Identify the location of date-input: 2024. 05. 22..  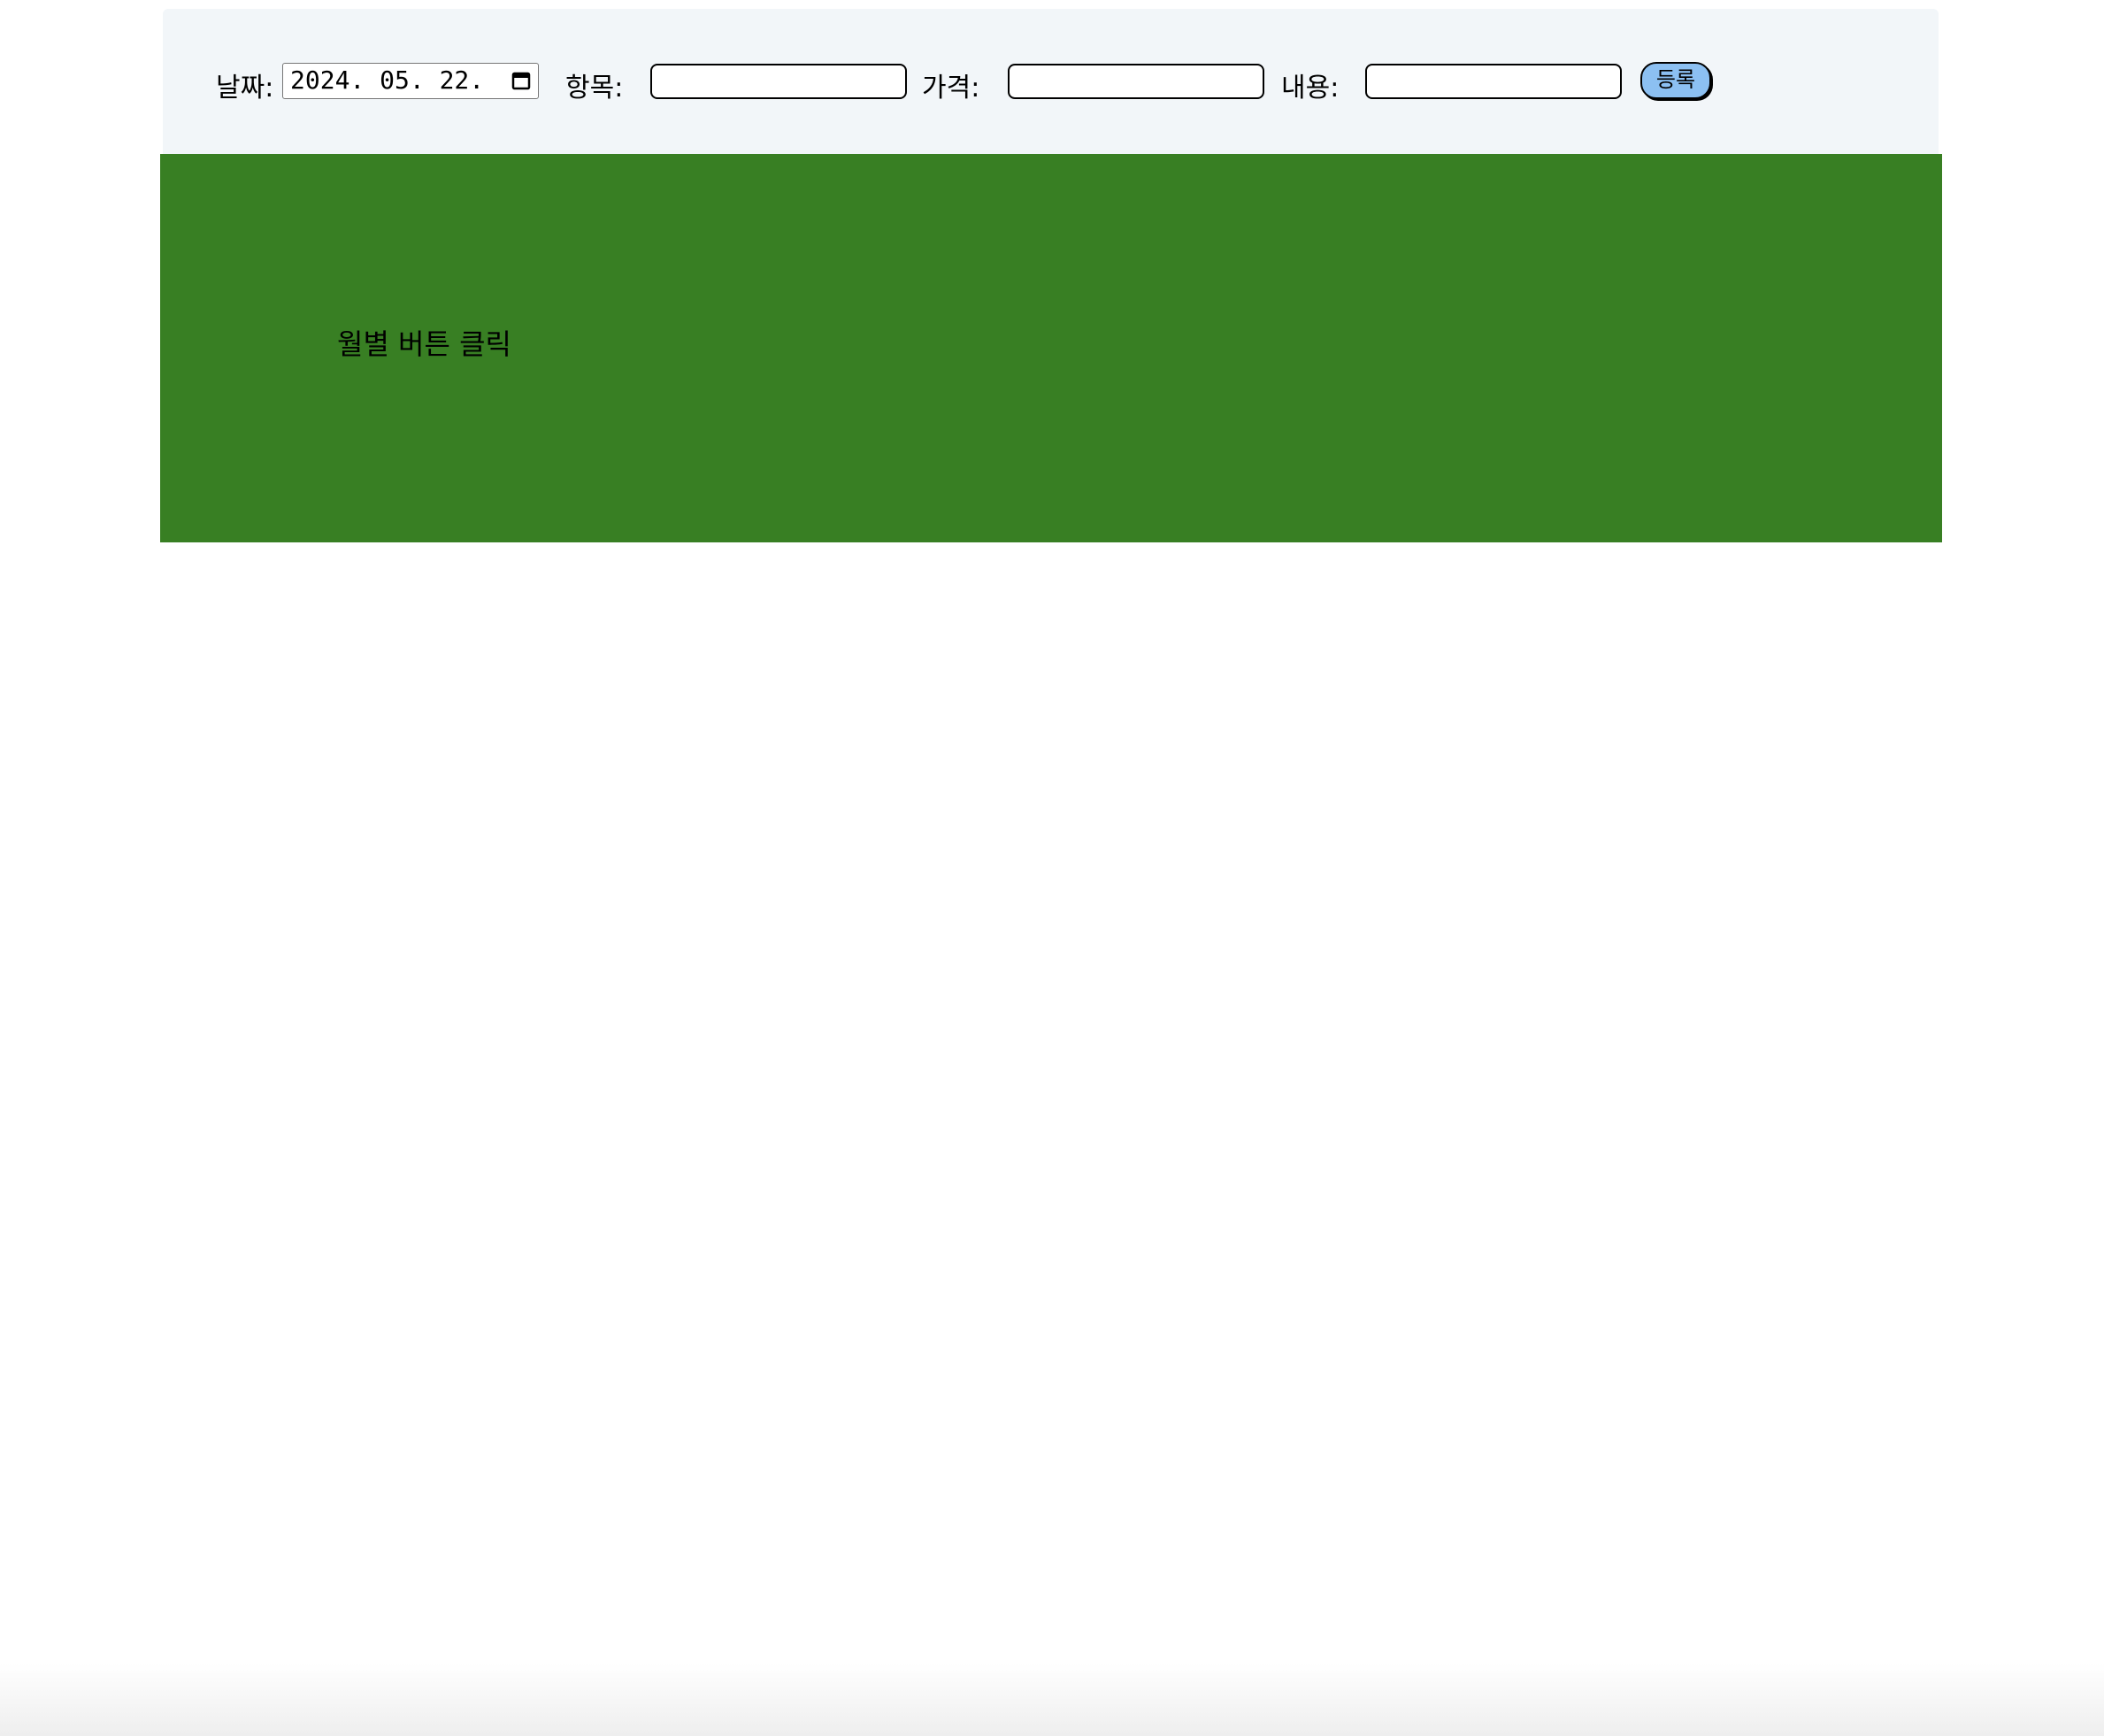
(410, 81).